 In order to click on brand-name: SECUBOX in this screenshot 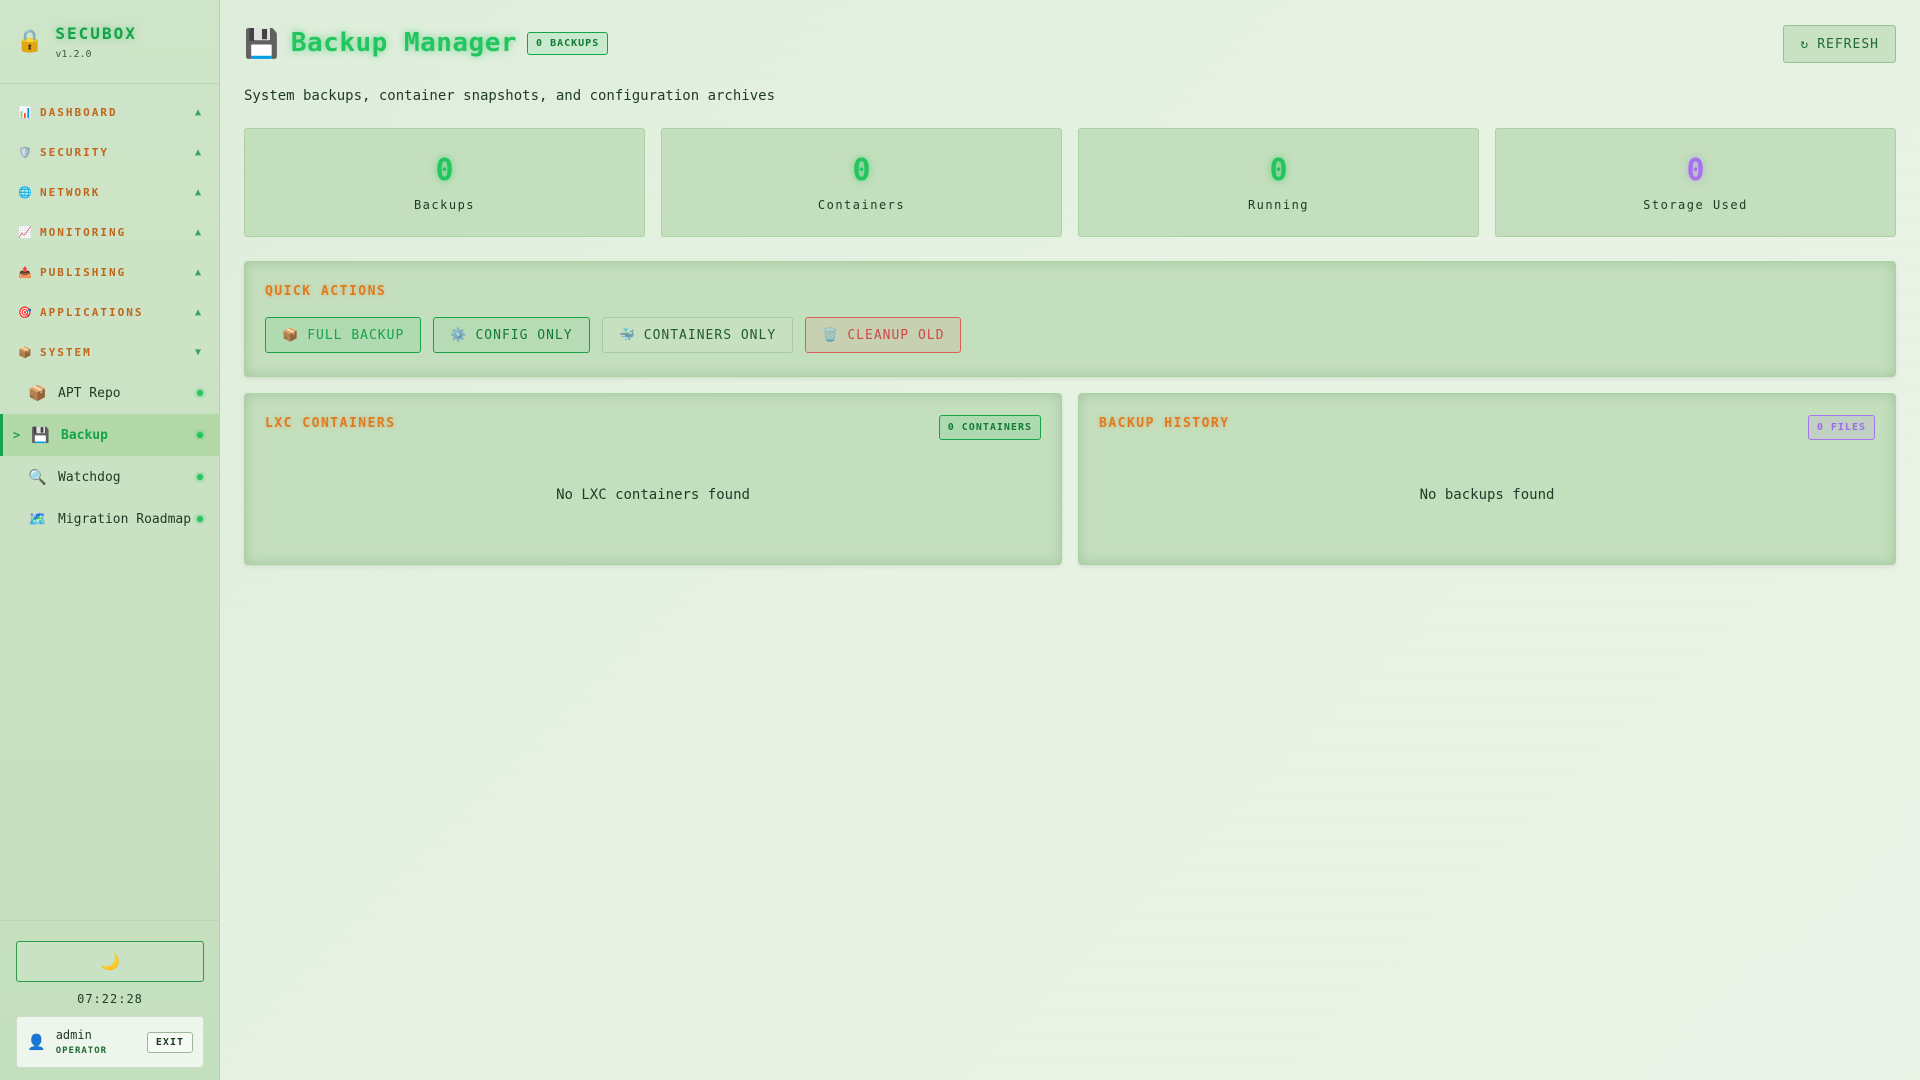, I will do `click(96, 33)`.